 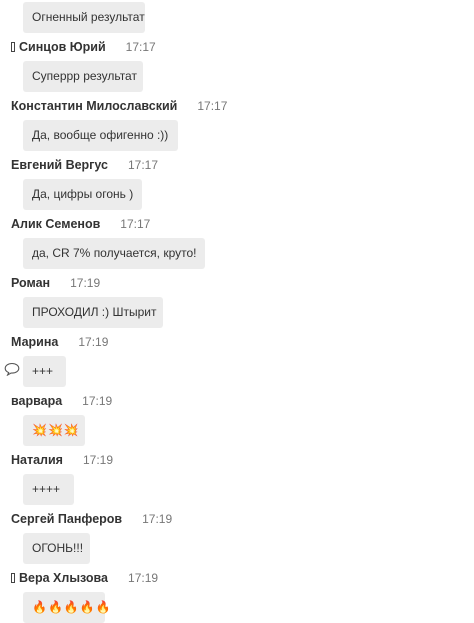 I want to click on author-name: Сергей Панферов, so click(x=66, y=519).